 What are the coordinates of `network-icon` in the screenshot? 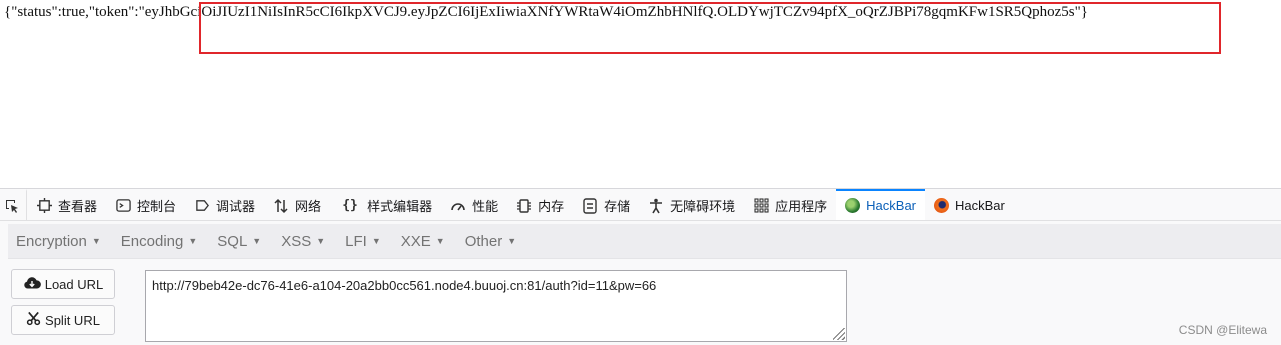 It's located at (281, 206).